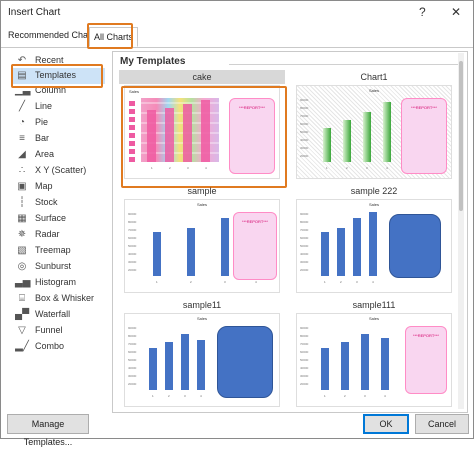  Describe the element at coordinates (22, 122) in the screenshot. I see `pie-chart-icon: ◔` at that location.